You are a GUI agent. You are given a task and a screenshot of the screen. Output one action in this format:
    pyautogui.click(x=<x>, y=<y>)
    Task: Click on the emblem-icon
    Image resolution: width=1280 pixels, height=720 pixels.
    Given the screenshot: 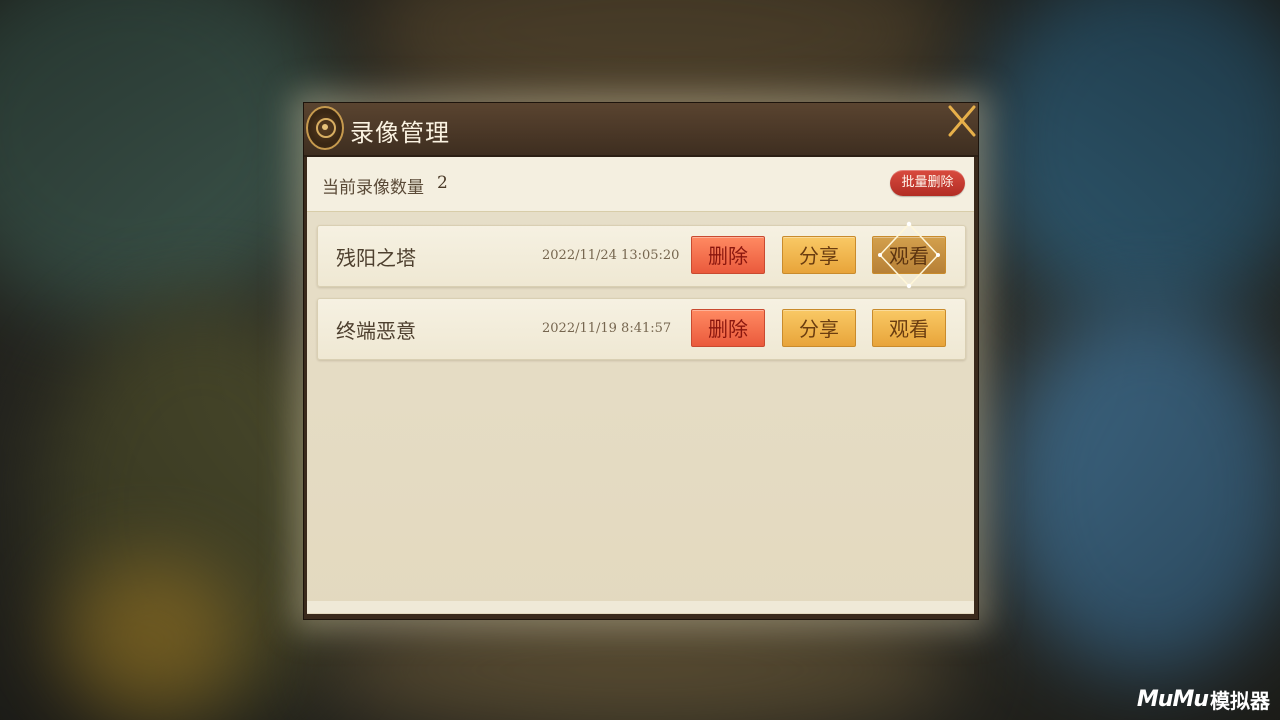 What is the action you would take?
    pyautogui.click(x=325, y=128)
    